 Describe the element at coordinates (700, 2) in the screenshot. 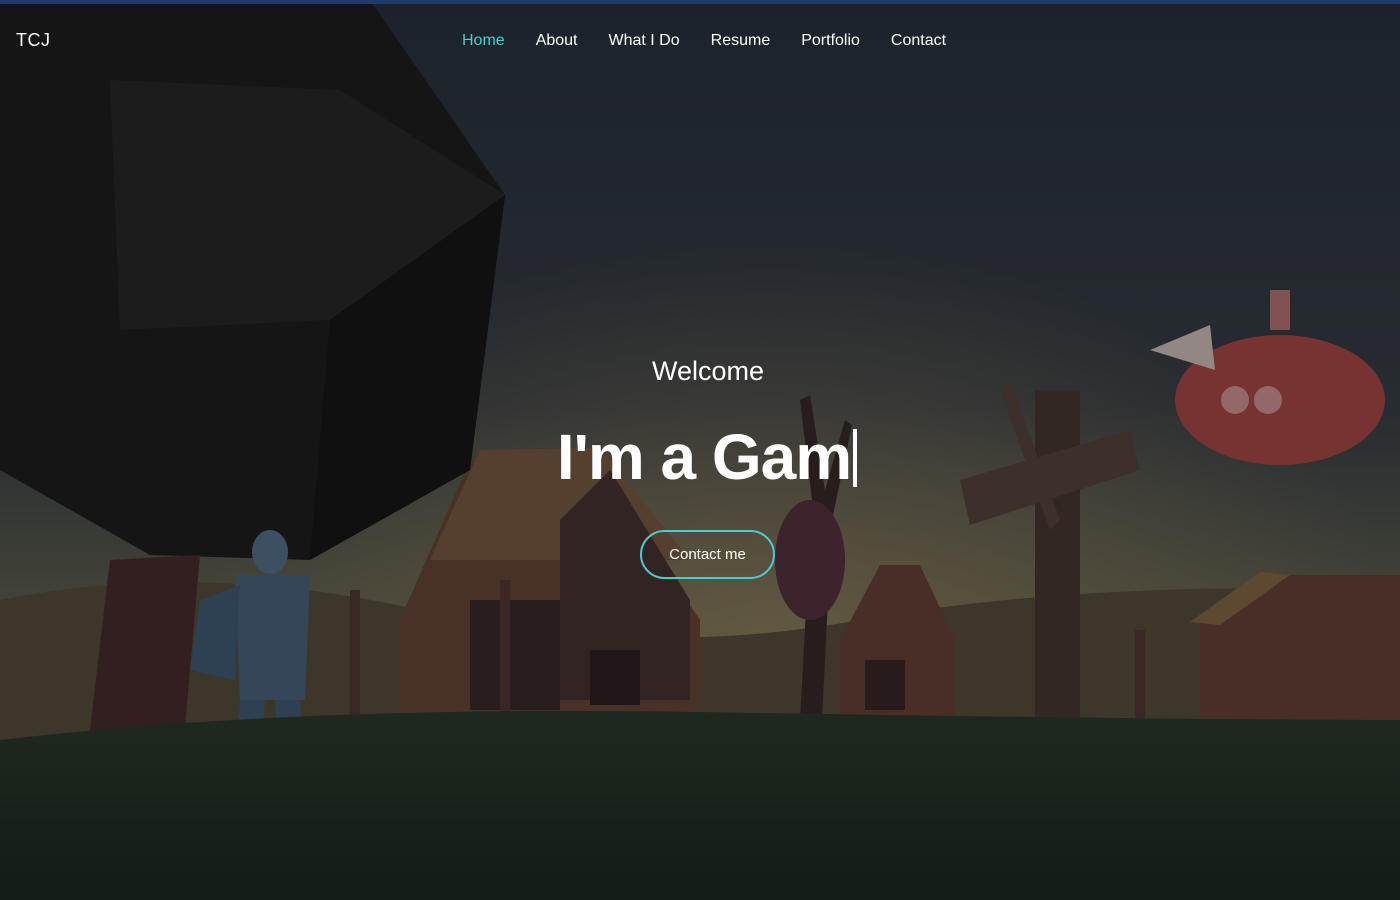

I see `top-accent-strip` at that location.